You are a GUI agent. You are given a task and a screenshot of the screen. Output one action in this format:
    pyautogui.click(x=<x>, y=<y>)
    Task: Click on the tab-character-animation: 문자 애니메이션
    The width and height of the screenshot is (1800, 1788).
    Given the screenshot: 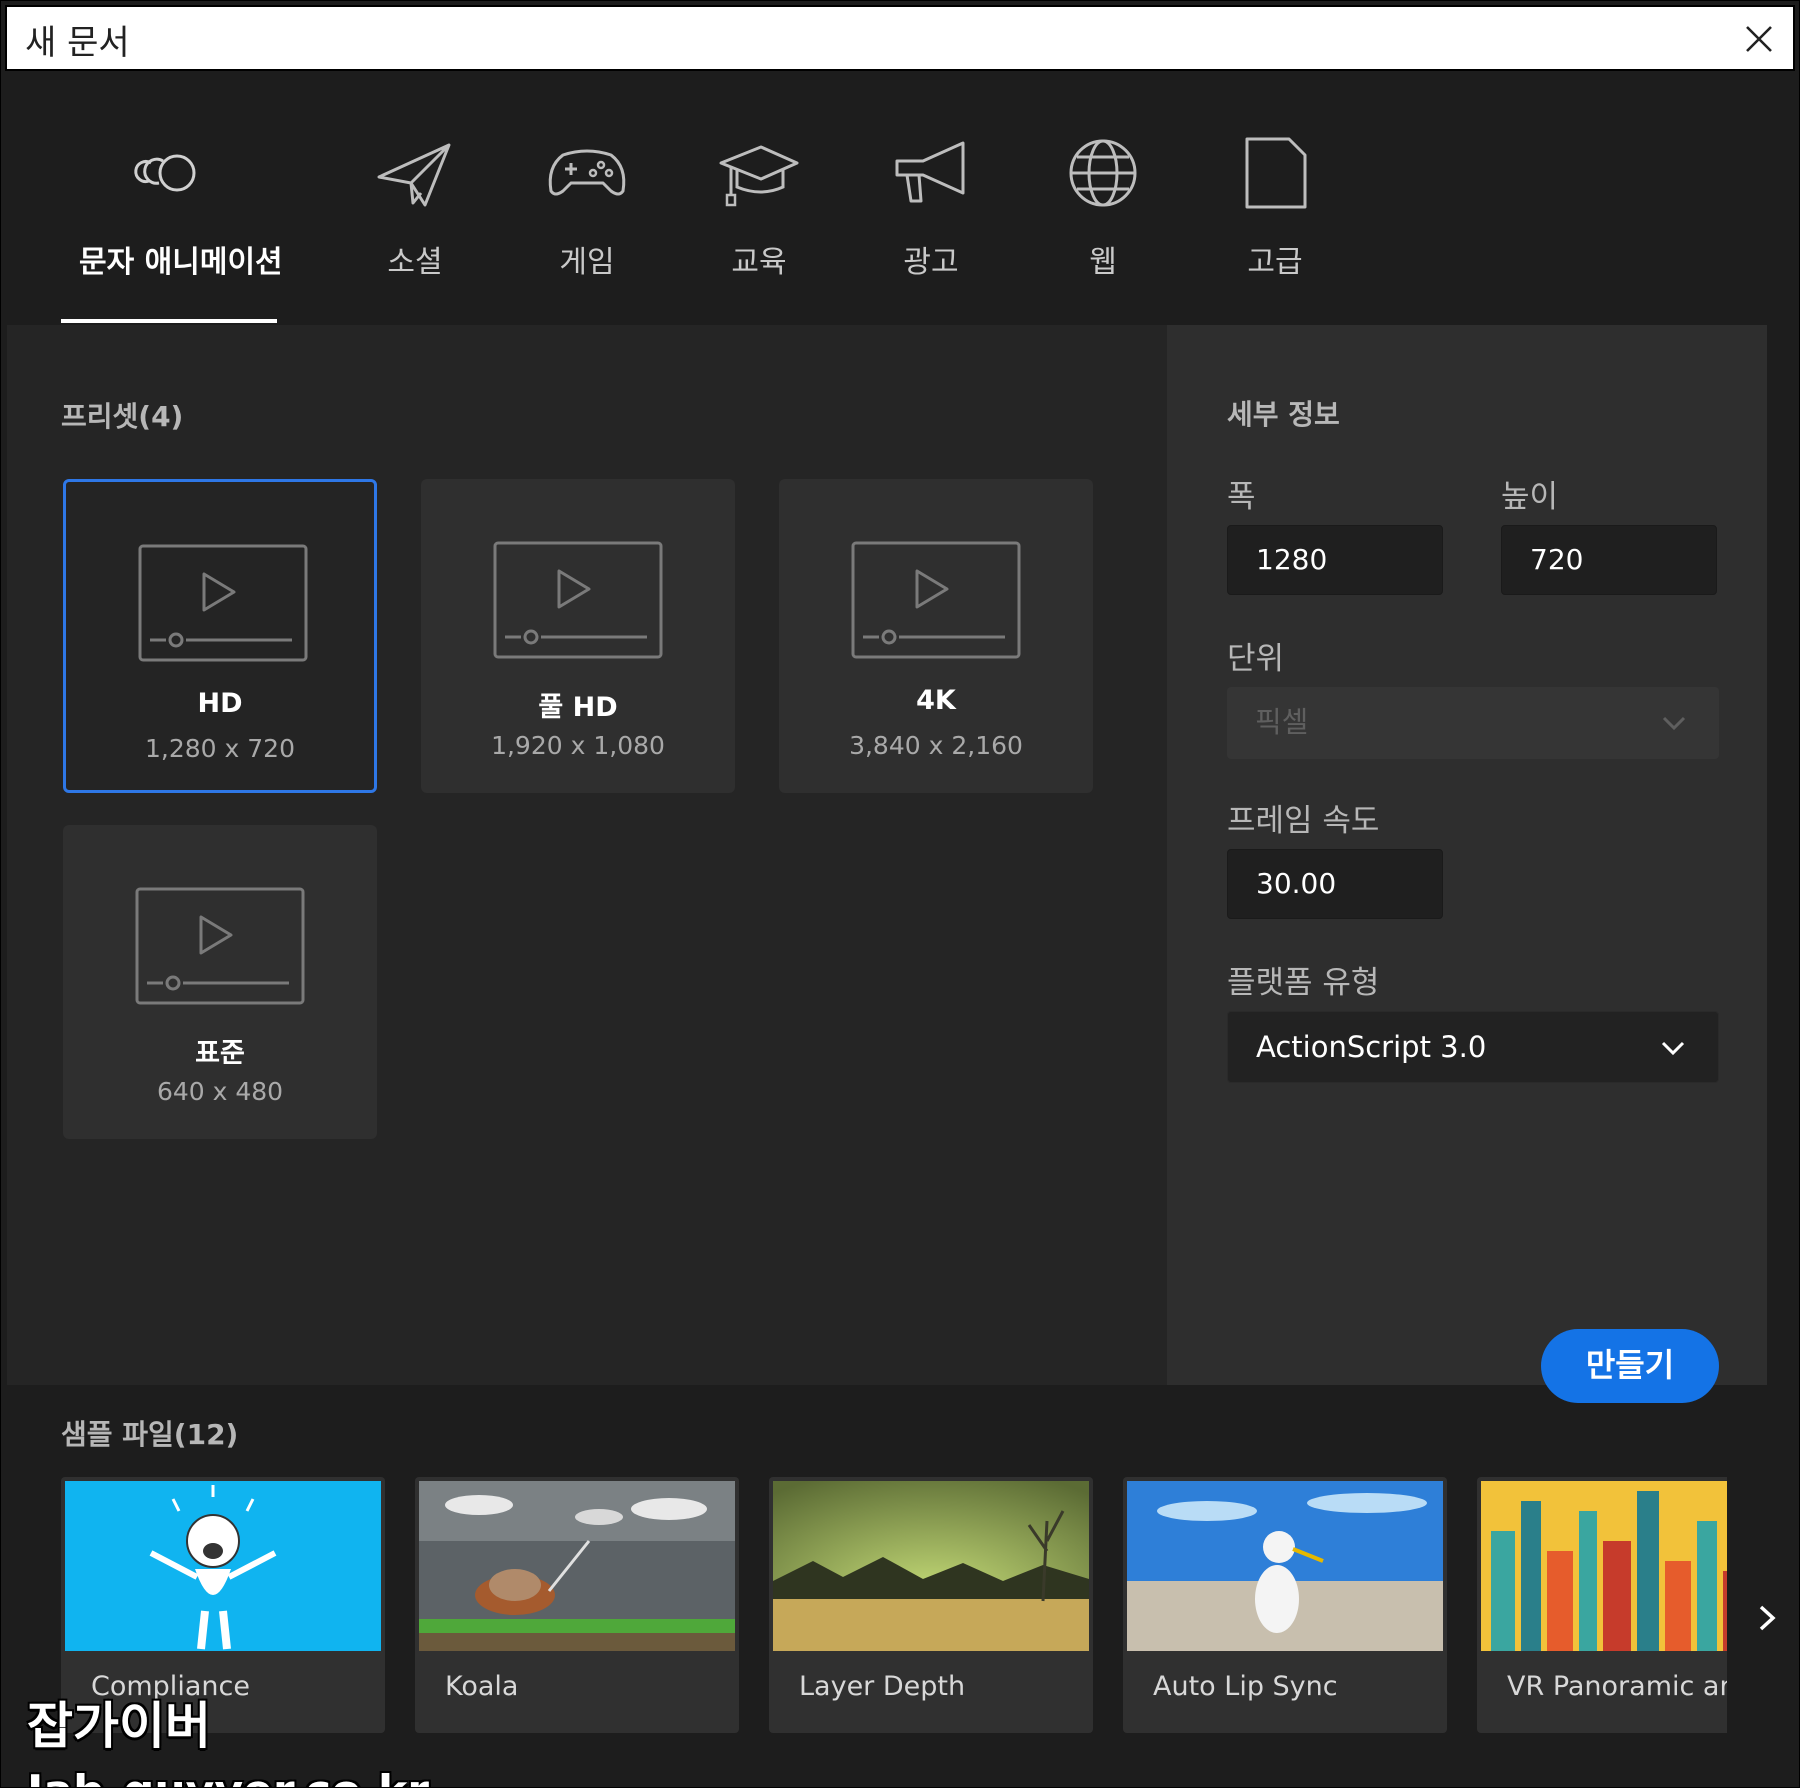 What is the action you would take?
    pyautogui.click(x=181, y=228)
    